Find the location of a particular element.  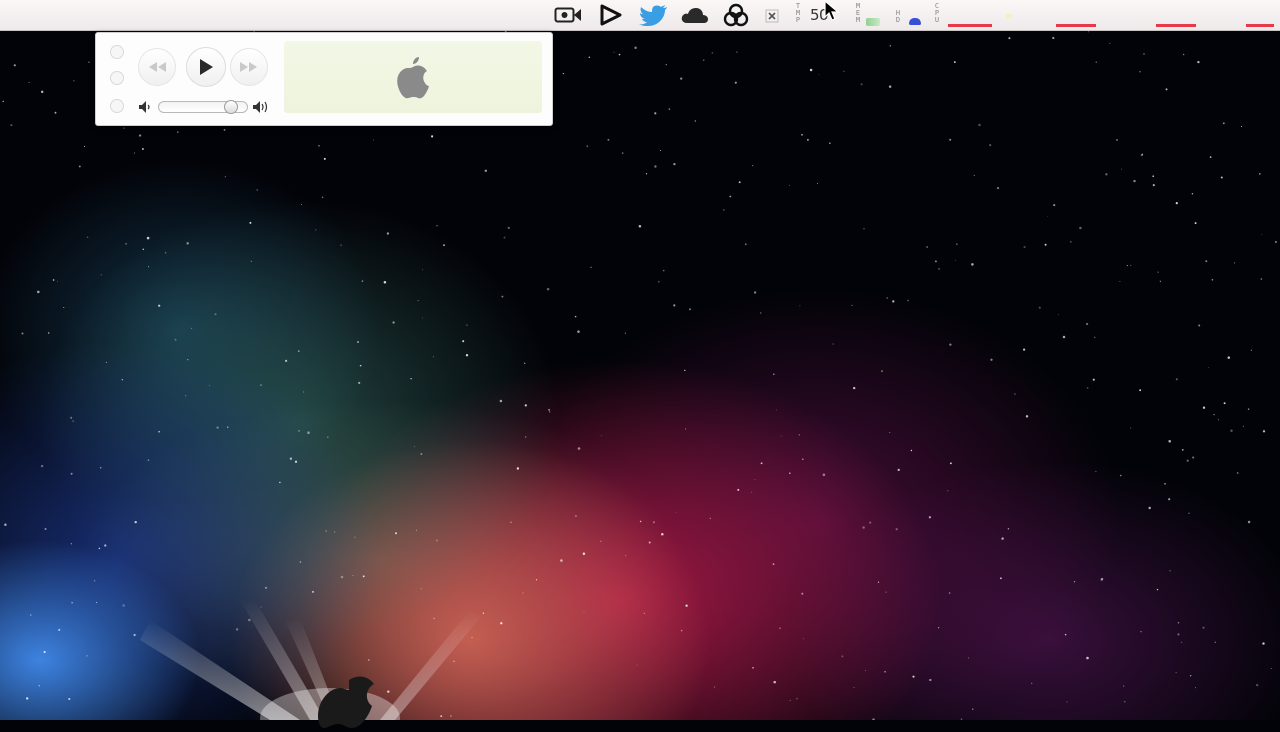

twitter-bird-icon is located at coordinates (654, 15).